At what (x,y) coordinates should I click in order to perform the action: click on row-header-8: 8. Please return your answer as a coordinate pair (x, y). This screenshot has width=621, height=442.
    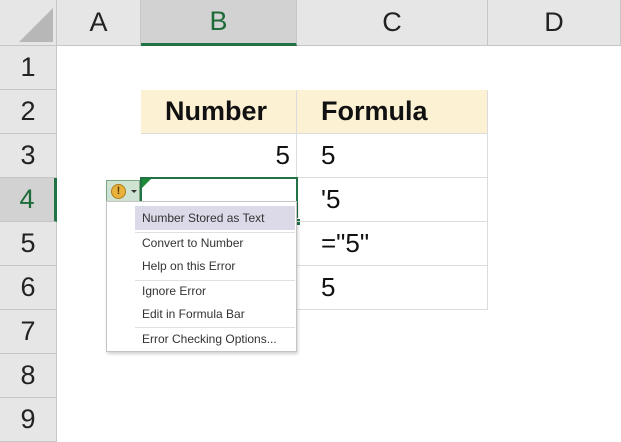
    Looking at the image, I should click on (28, 376).